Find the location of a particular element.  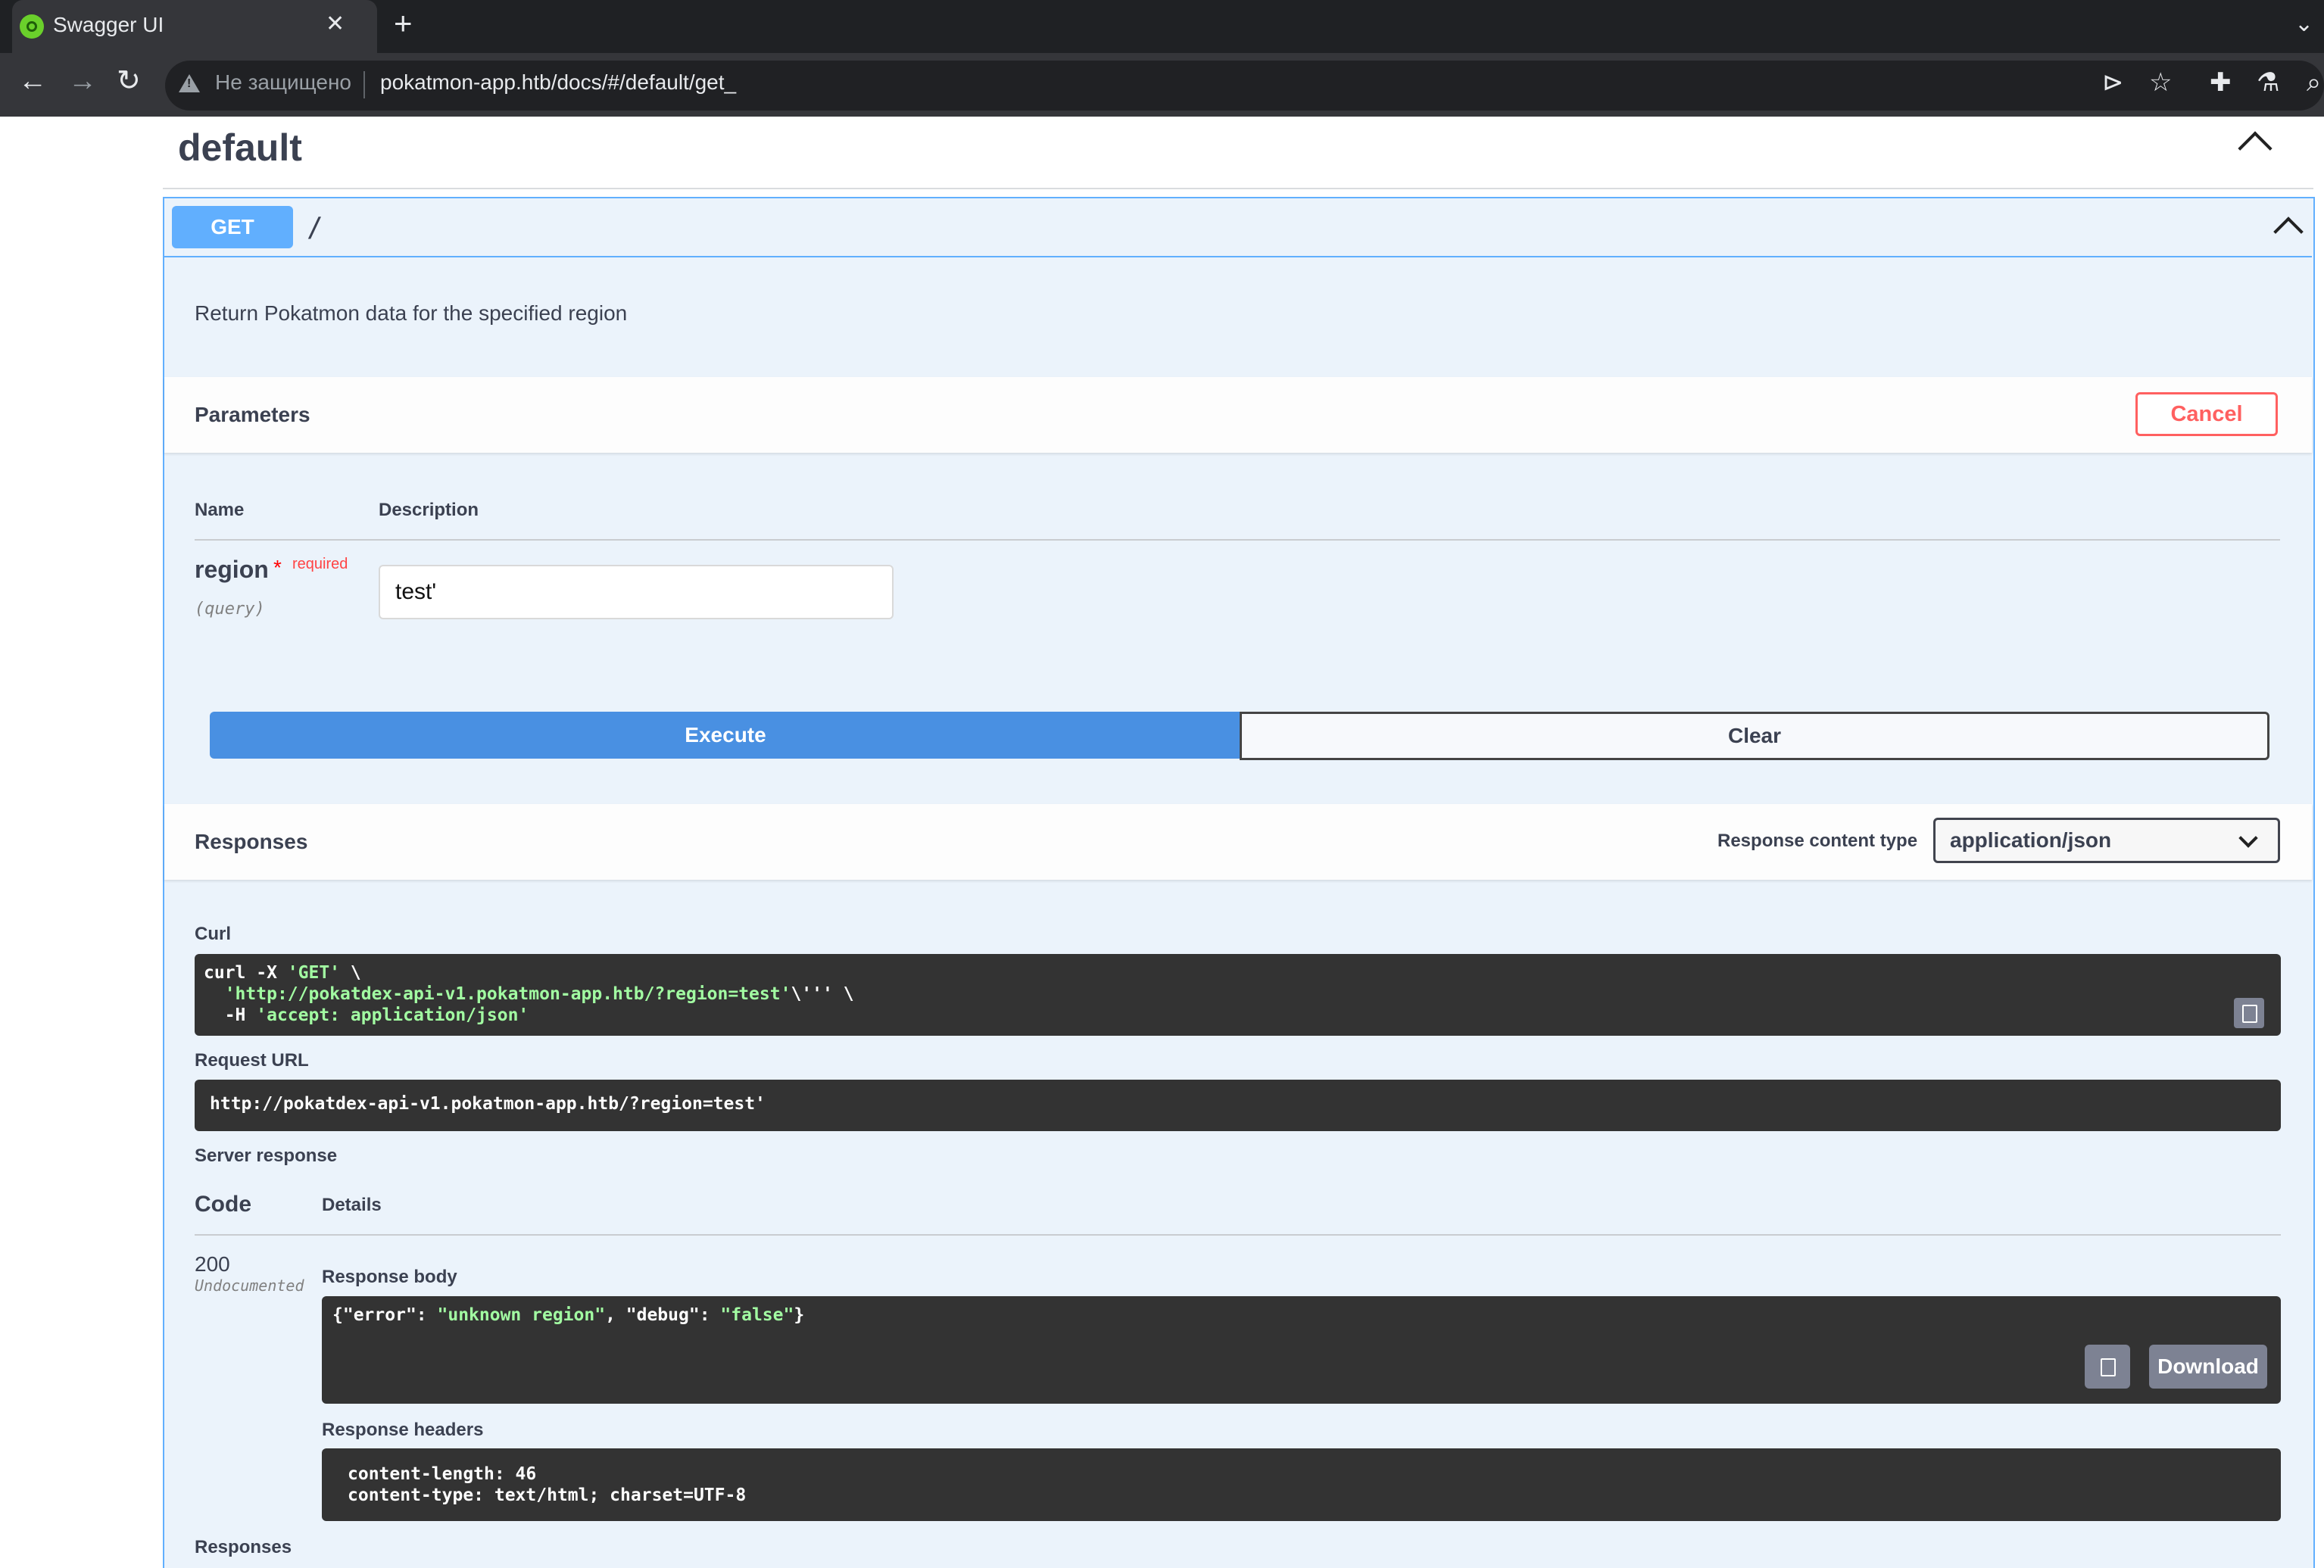

send-icon: ⊳ is located at coordinates (2113, 82).